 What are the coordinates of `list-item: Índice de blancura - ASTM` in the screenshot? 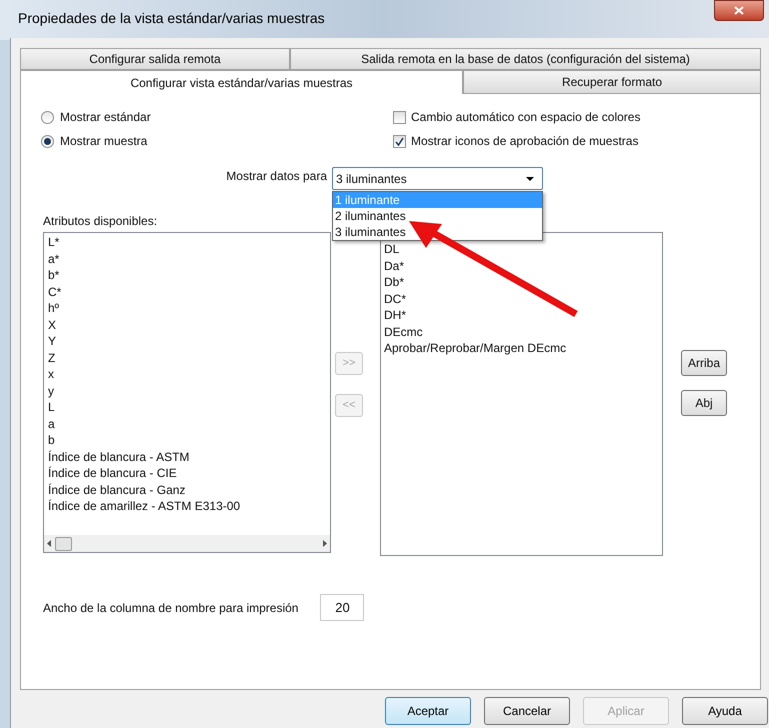 It's located at (119, 456).